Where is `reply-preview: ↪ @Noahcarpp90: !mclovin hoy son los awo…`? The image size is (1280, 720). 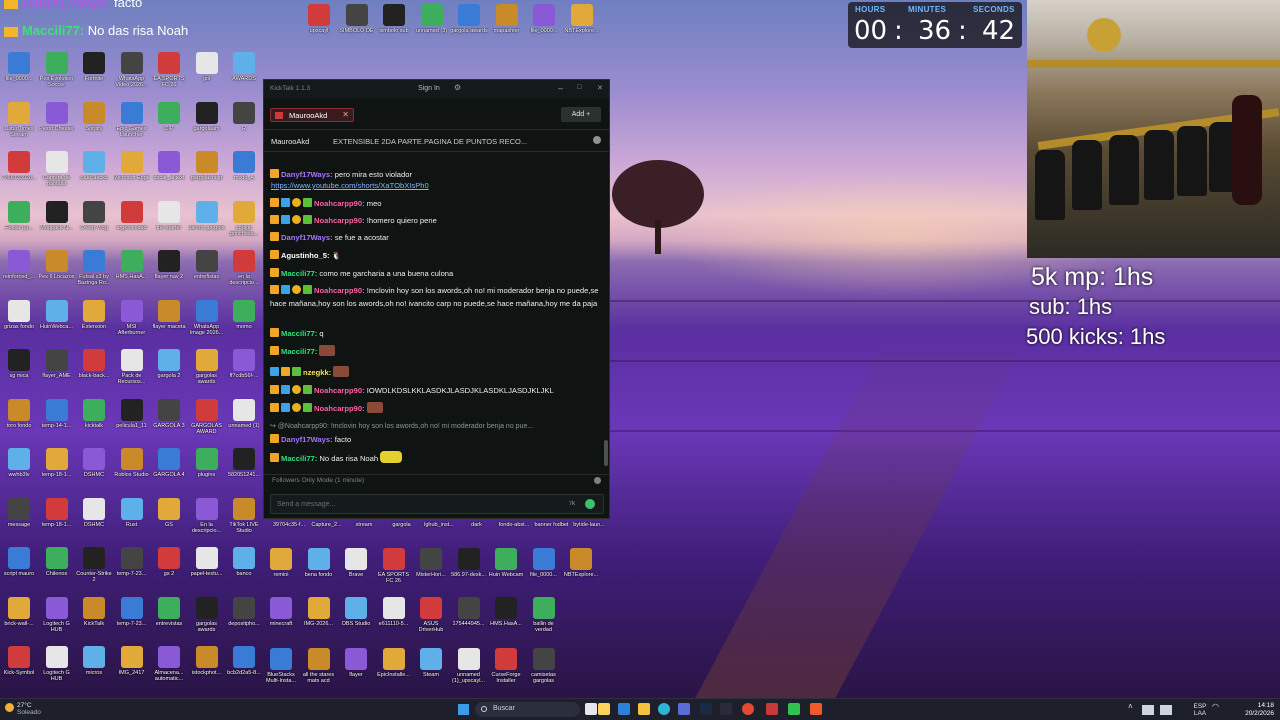
reply-preview: ↪ @Noahcarpp90: !mclovin hoy son los awo… is located at coordinates (435, 426).